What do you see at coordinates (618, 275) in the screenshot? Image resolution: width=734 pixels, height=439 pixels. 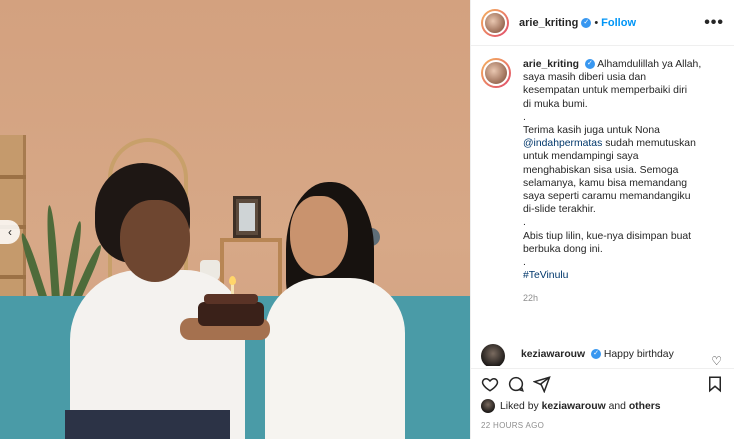 I see `hashtag-link: #TeVinulu` at bounding box center [618, 275].